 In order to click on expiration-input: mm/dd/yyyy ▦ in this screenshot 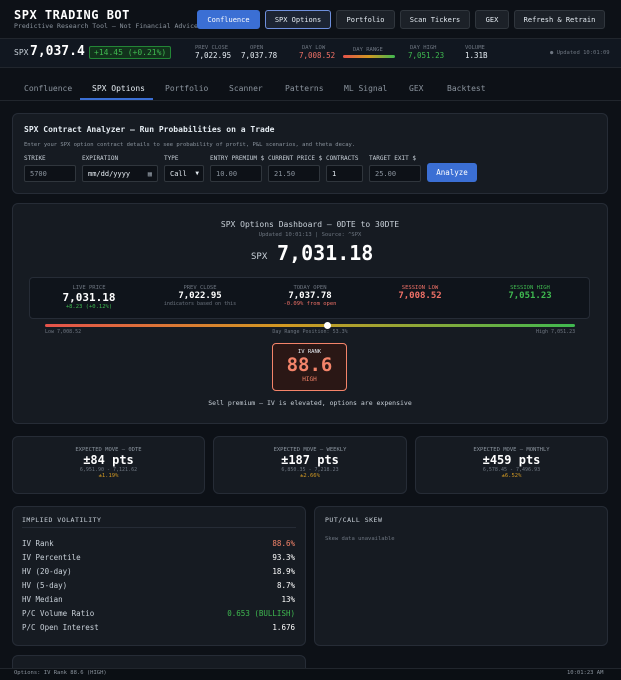, I will do `click(120, 173)`.